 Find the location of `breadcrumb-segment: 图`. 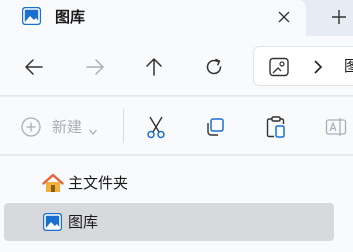

breadcrumb-segment: 图 is located at coordinates (348, 66).